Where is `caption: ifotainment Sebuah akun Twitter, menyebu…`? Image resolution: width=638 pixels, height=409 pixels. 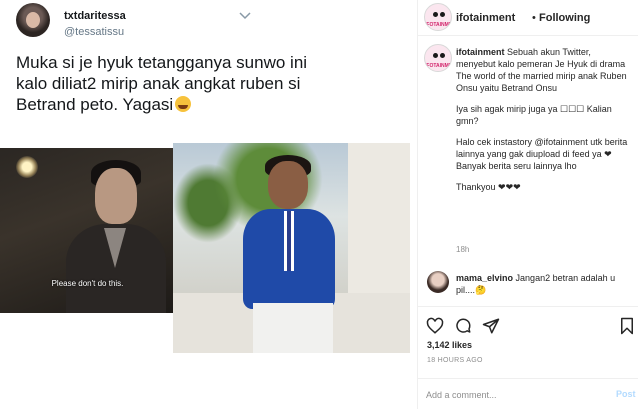
caption: ifotainment Sebuah akun Twitter, menyebu… is located at coordinates (544, 124).